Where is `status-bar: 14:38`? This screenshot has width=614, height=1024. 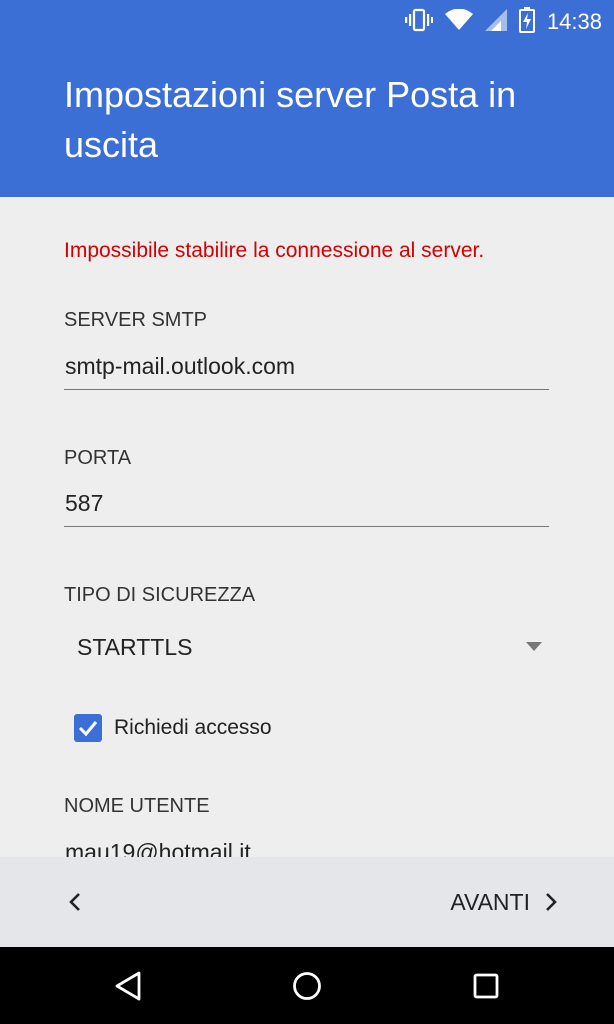 status-bar: 14:38 is located at coordinates (307, 22).